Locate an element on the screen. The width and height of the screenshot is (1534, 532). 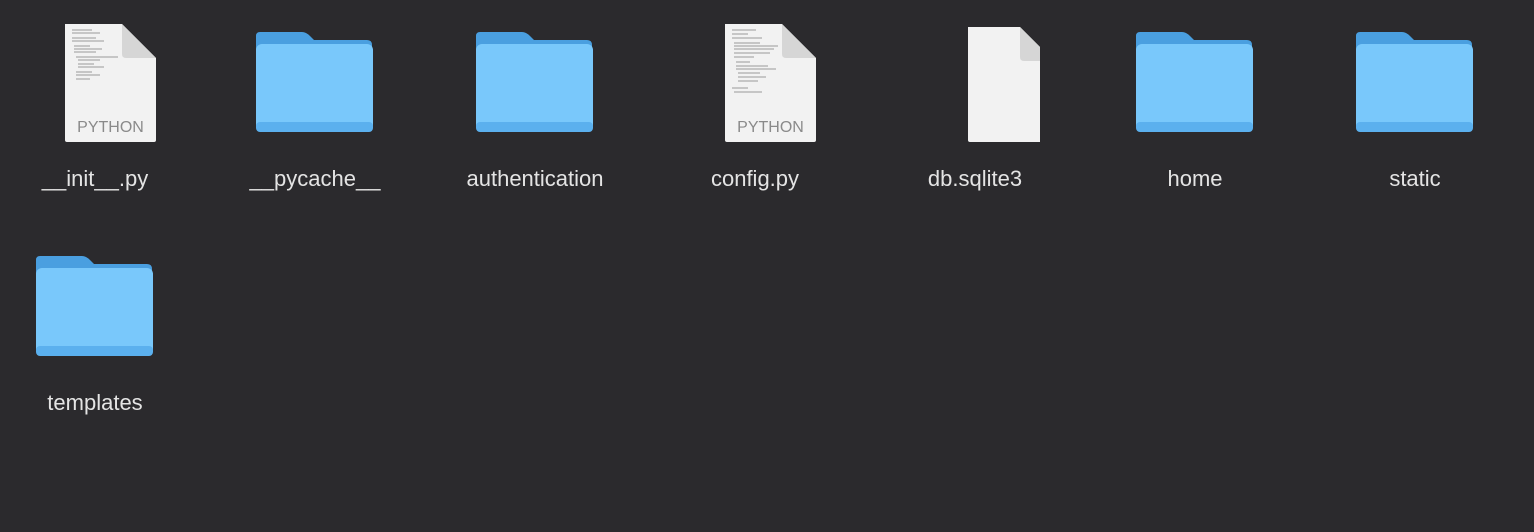
file-item-init-py: PYTHON __init__.py is located at coordinates (97, 122).